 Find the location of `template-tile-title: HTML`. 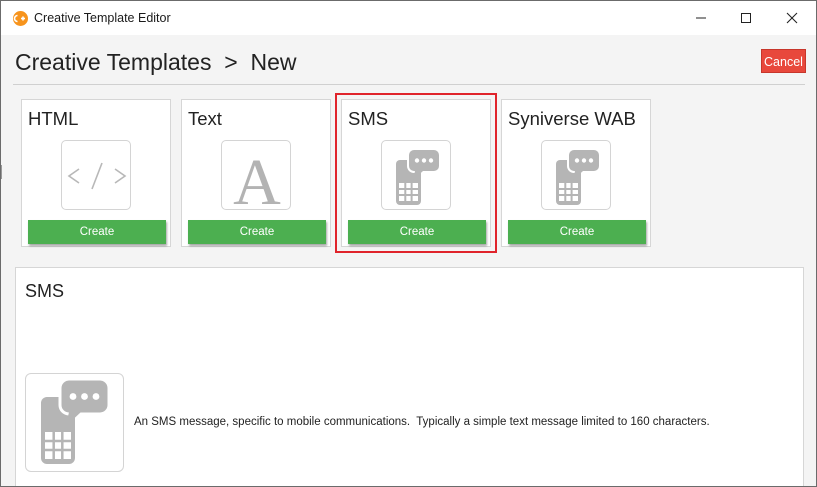

template-tile-title: HTML is located at coordinates (53, 118).